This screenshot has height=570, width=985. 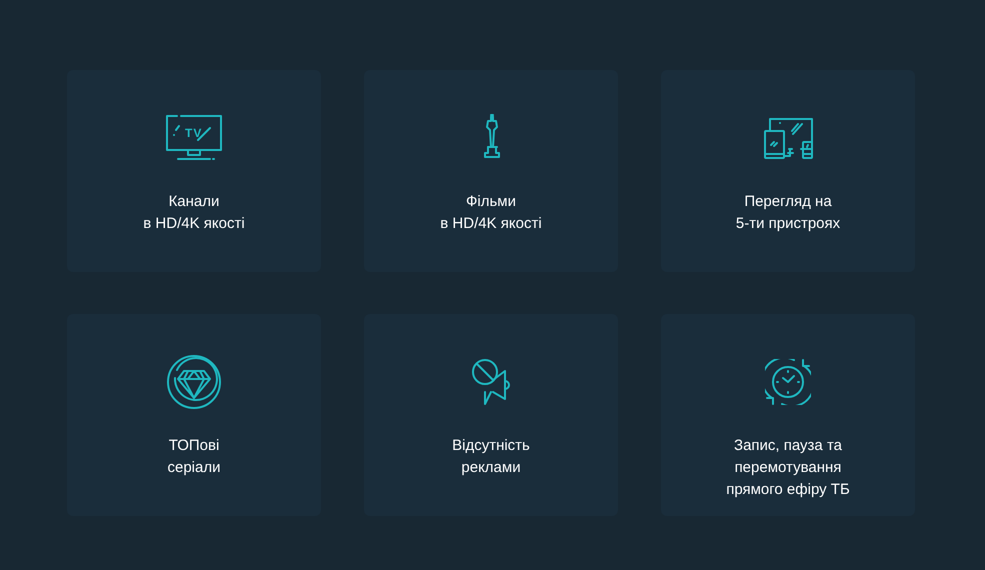 What do you see at coordinates (194, 457) in the screenshot?
I see `feature-text: ТОПові серіали` at bounding box center [194, 457].